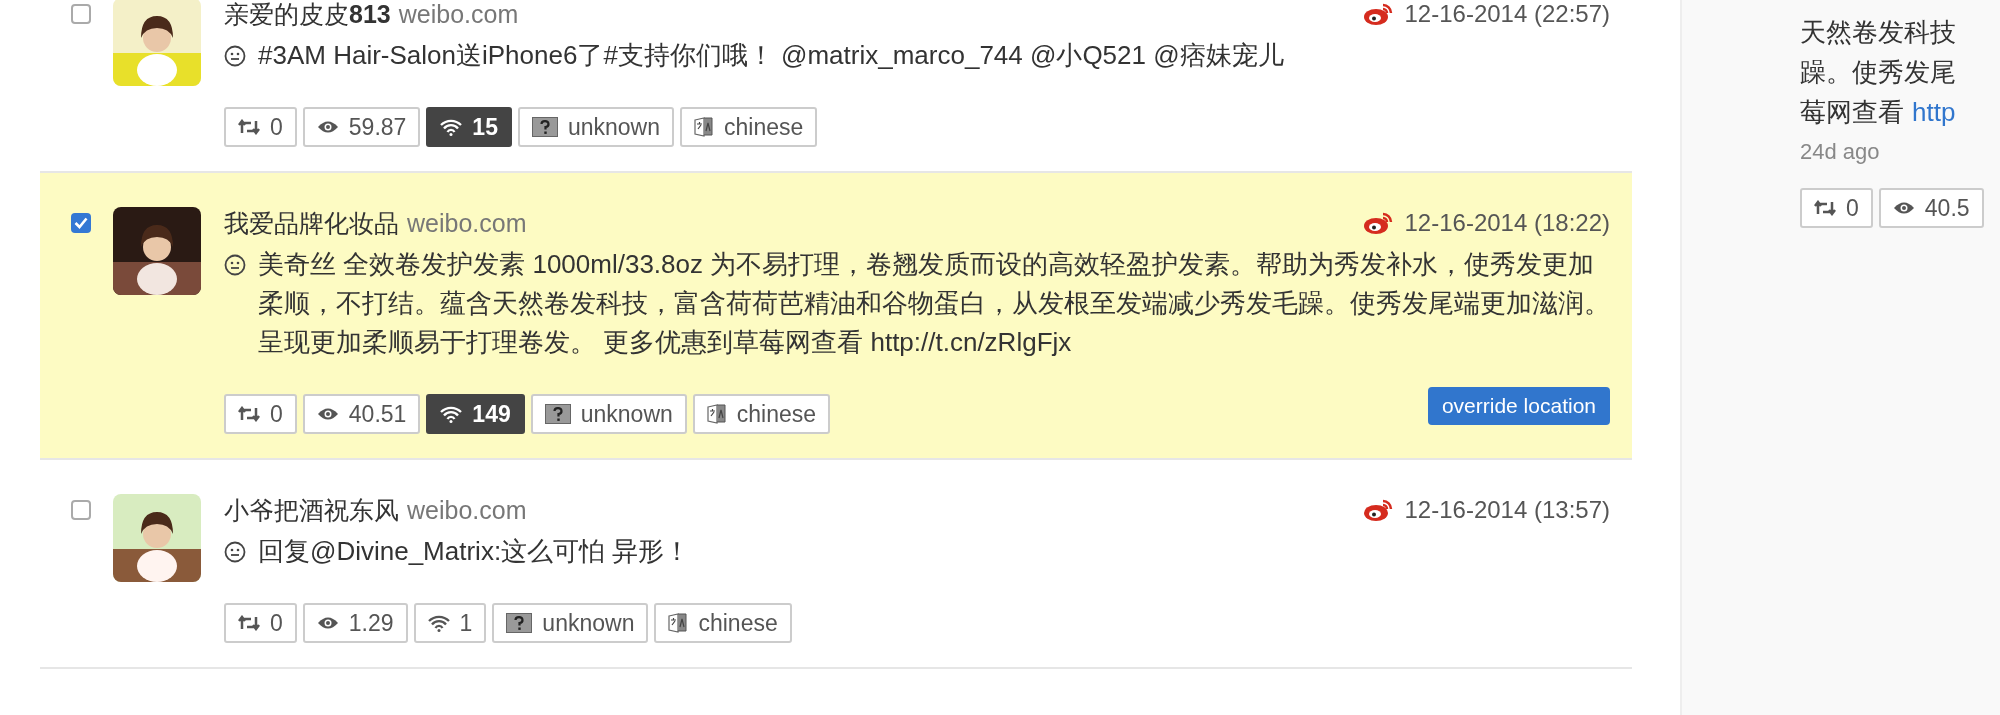 This screenshot has width=2000, height=715. What do you see at coordinates (1934, 112) in the screenshot?
I see `preview-link: http` at bounding box center [1934, 112].